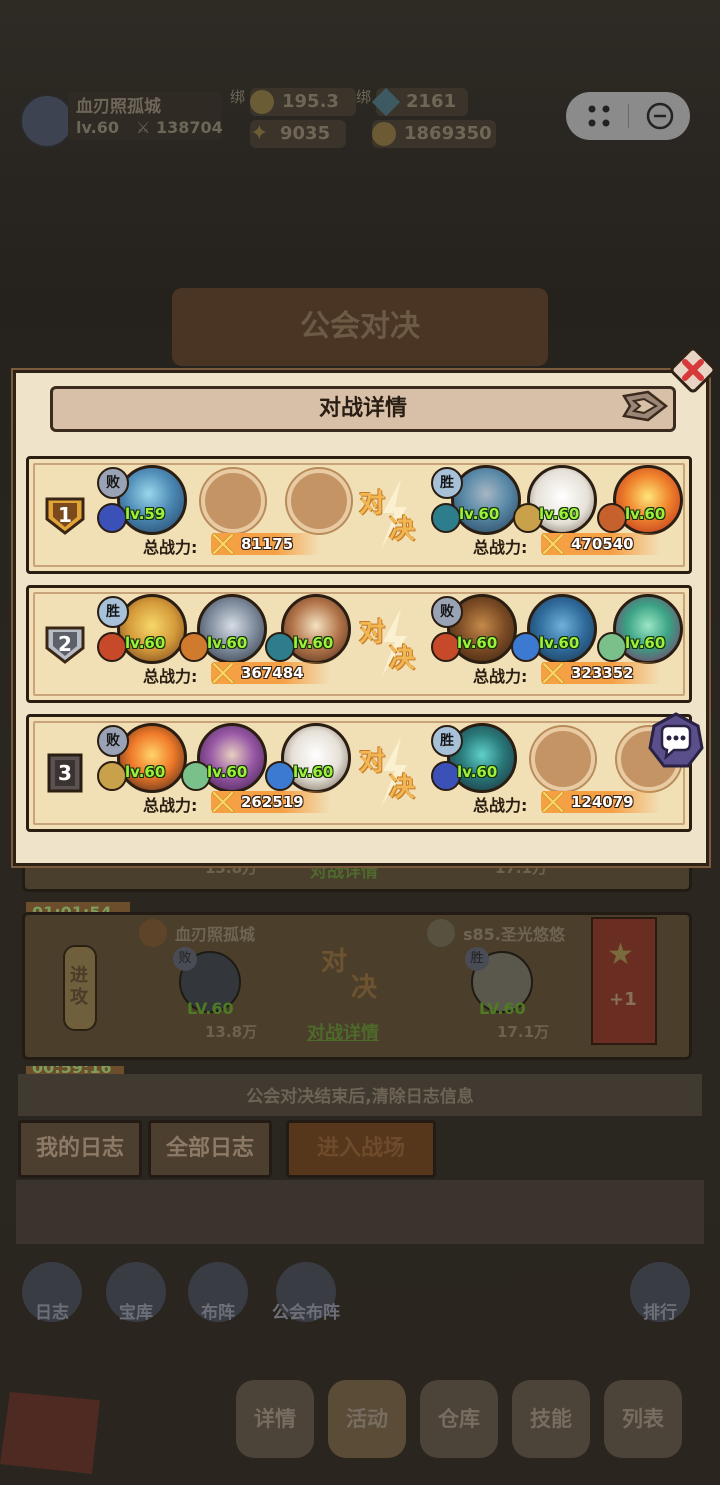  What do you see at coordinates (145, 772) in the screenshot?
I see `left-hero-1-level: lv.60` at bounding box center [145, 772].